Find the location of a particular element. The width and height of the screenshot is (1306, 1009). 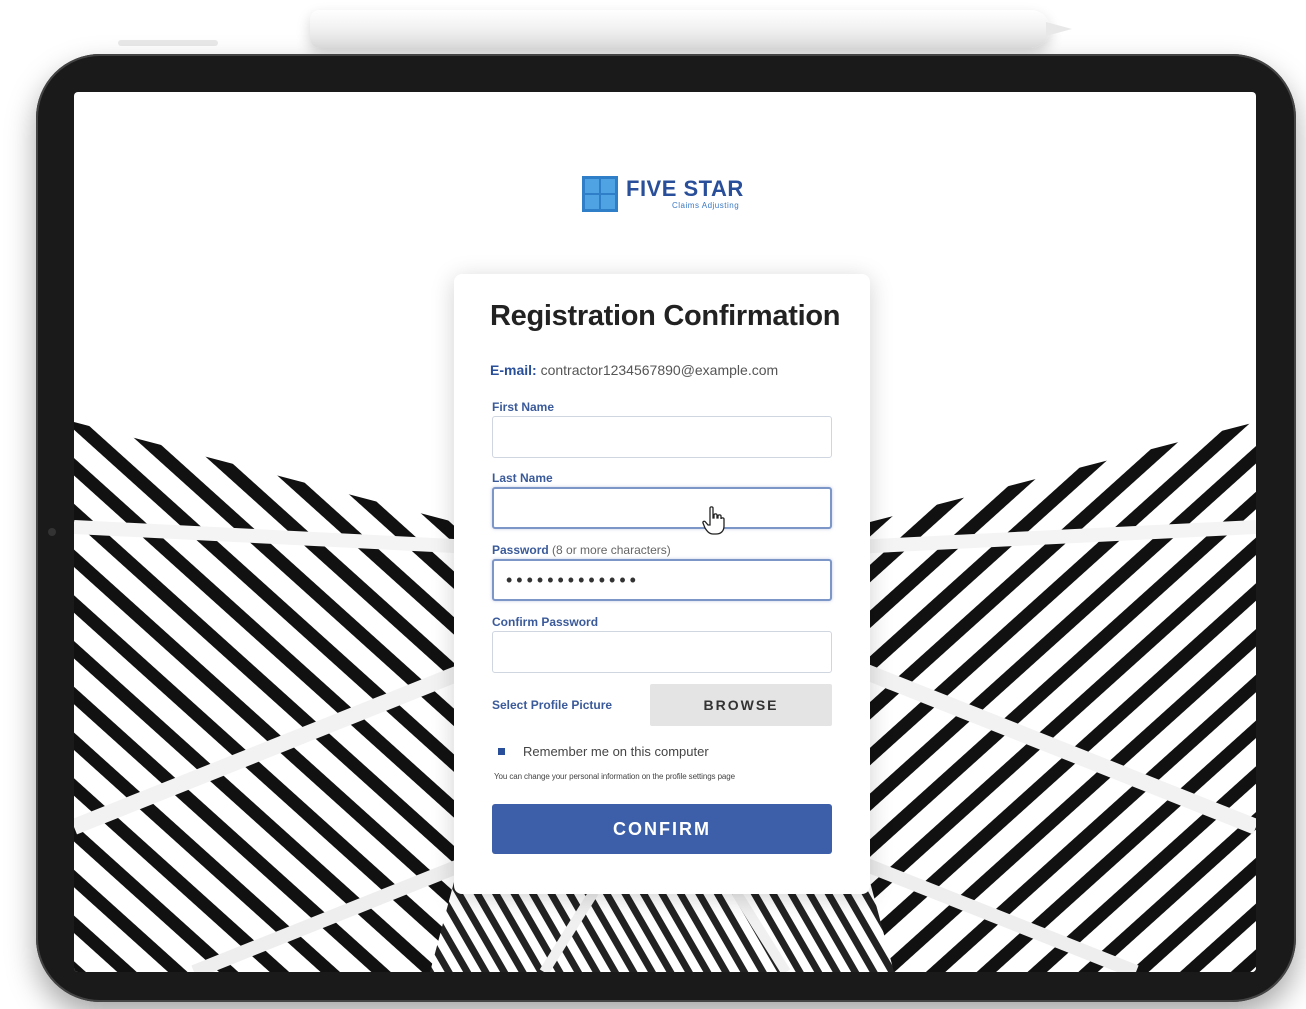

confirm-password-field is located at coordinates (662, 652).